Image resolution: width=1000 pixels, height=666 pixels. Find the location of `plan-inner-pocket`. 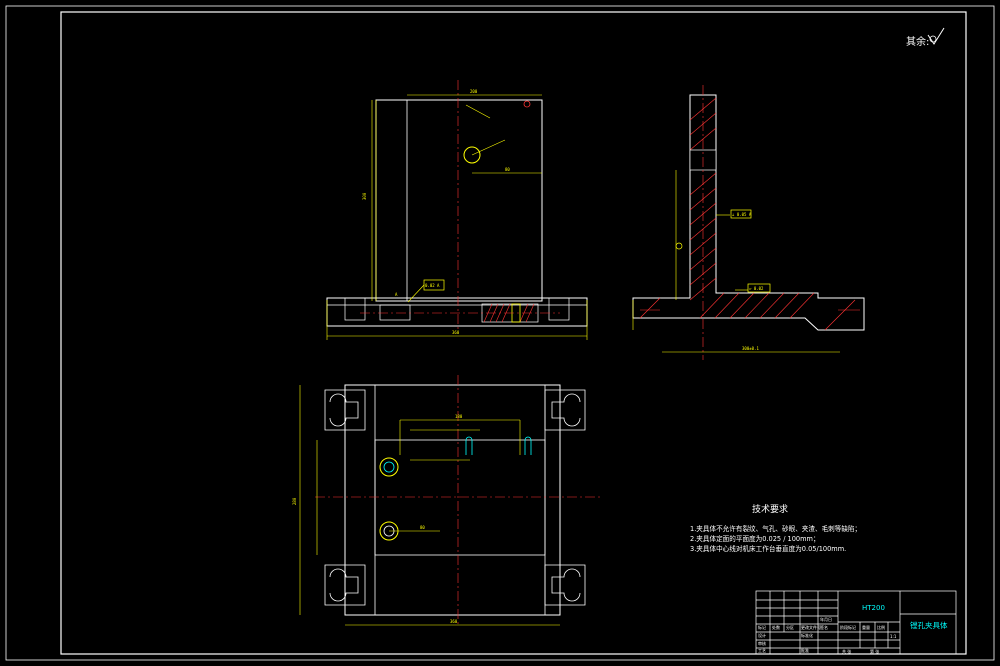

plan-inner-pocket is located at coordinates (460, 497).